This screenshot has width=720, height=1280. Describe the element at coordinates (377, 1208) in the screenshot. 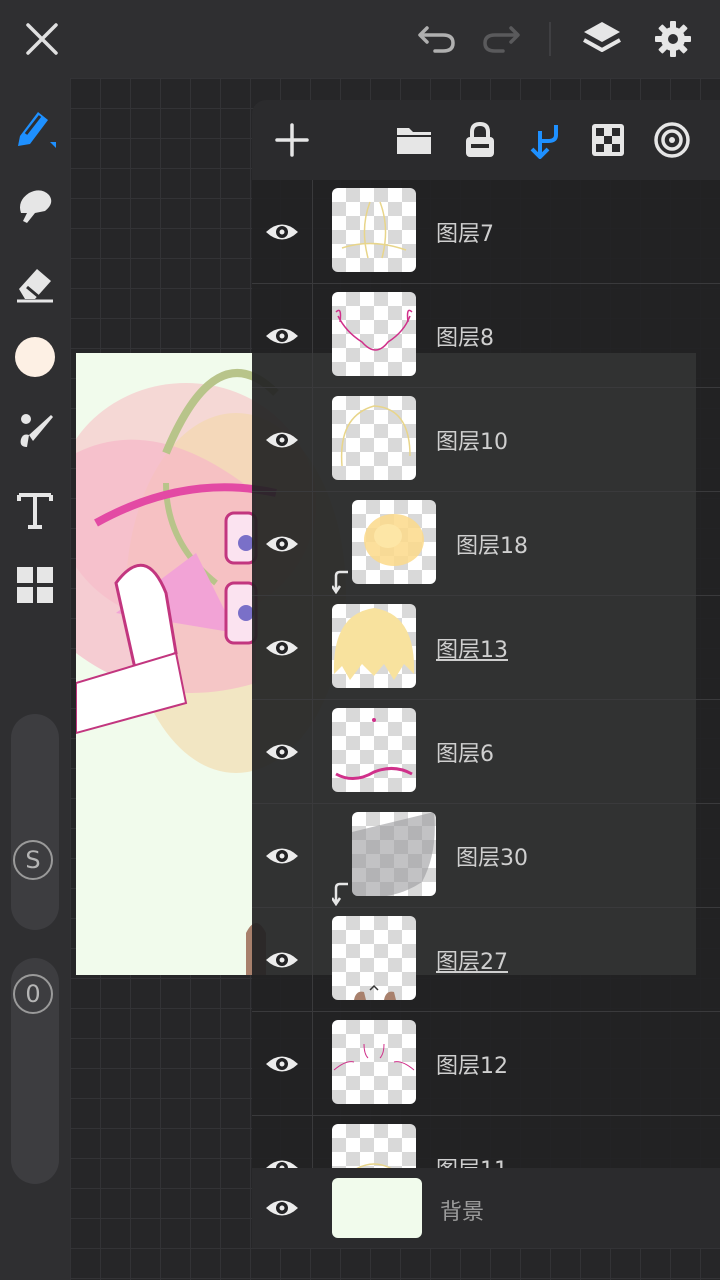

I see `background-color-thumbnail` at that location.